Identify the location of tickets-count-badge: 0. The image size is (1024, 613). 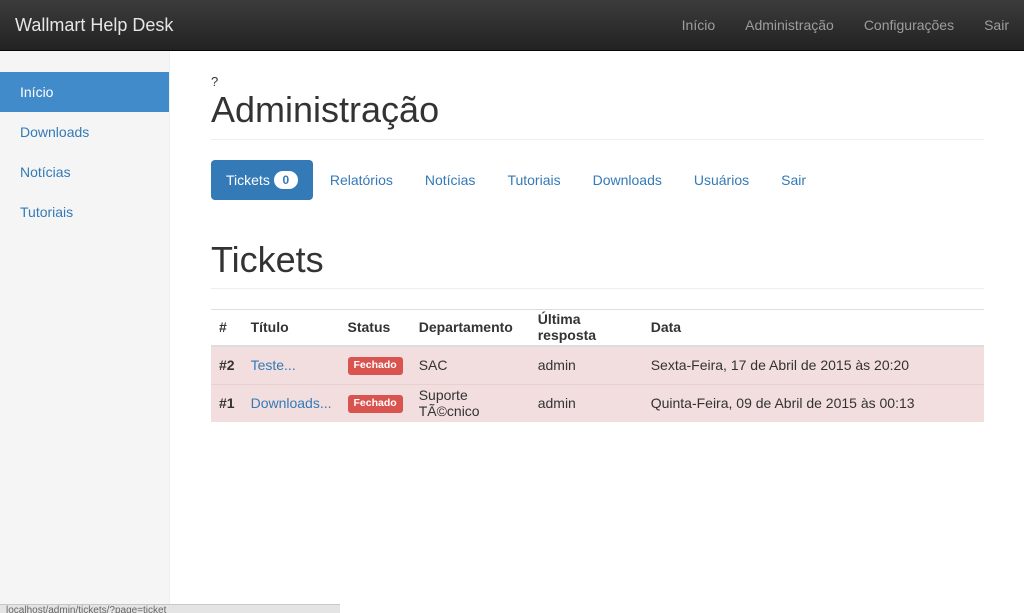
(285, 180).